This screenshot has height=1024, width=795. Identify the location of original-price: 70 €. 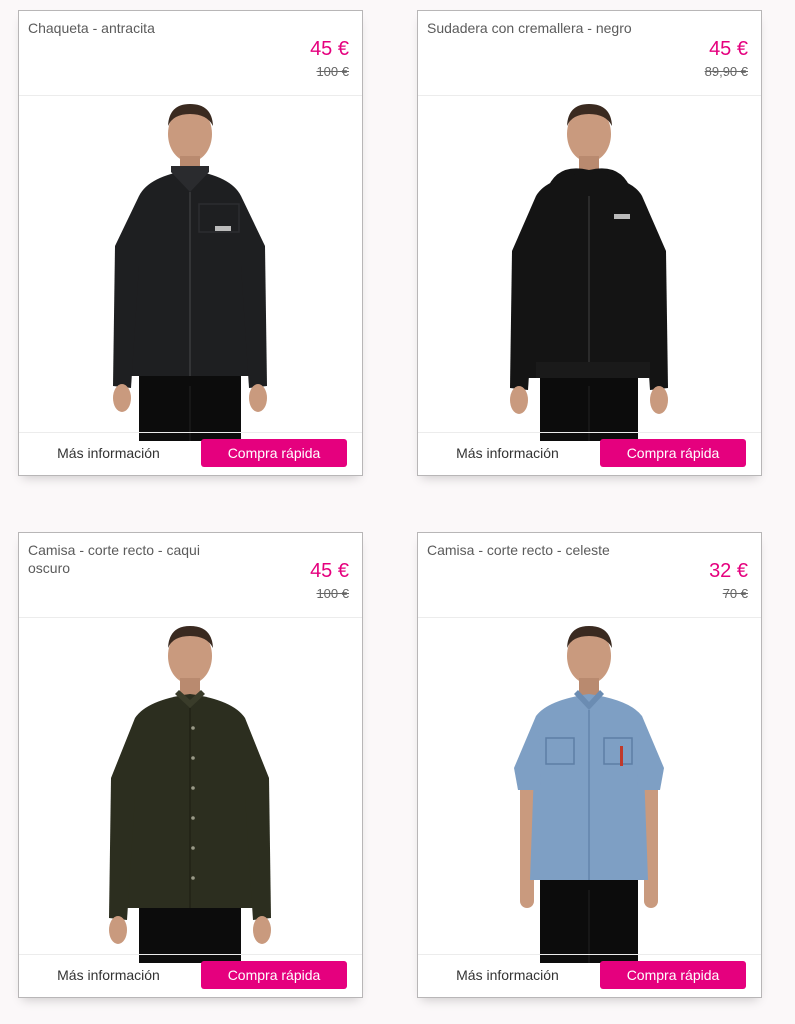
(735, 593).